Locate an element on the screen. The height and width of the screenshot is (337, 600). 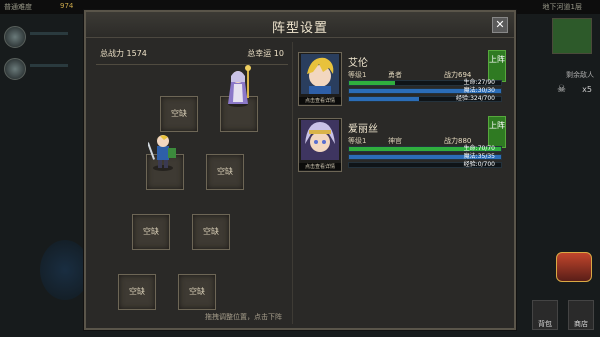
hp-bar: 生命:27/90 is located at coordinates (425, 83).